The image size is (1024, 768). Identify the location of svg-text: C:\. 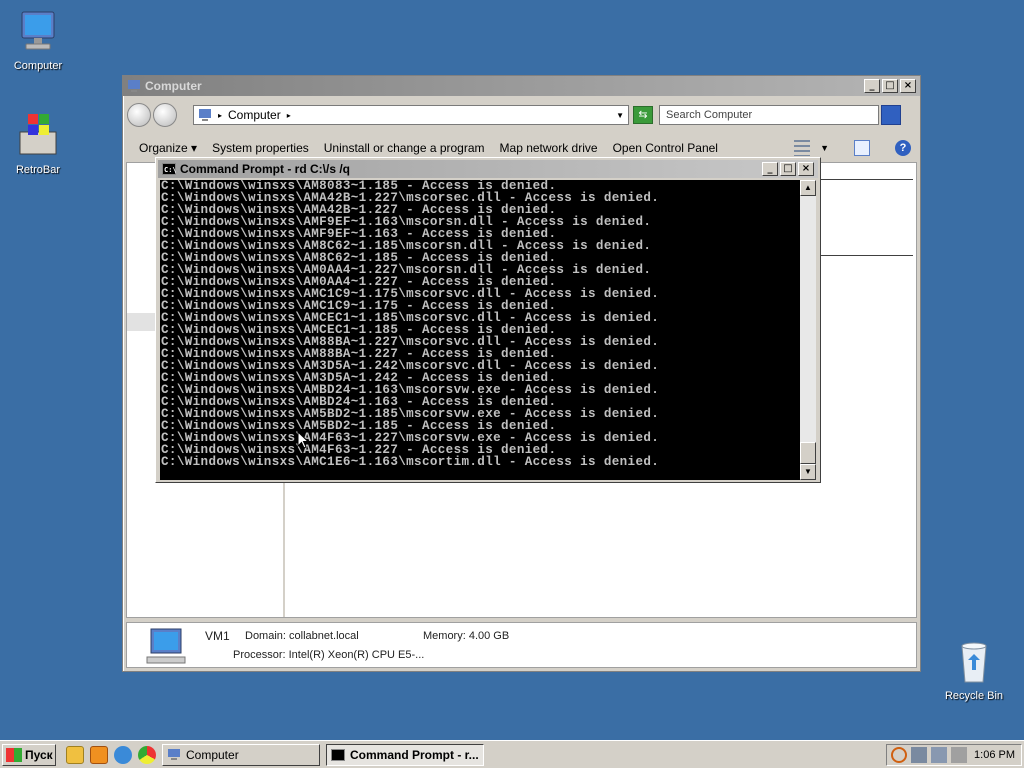
(170, 170).